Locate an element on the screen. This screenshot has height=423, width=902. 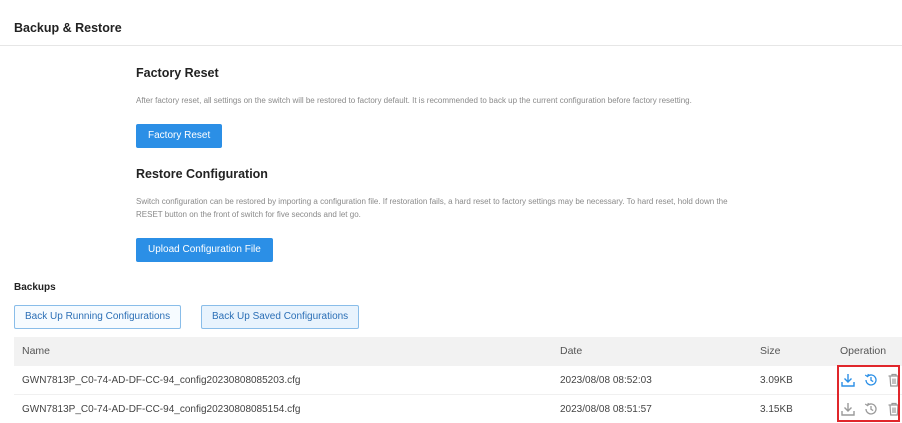
backups-title: Backups is located at coordinates (35, 287).